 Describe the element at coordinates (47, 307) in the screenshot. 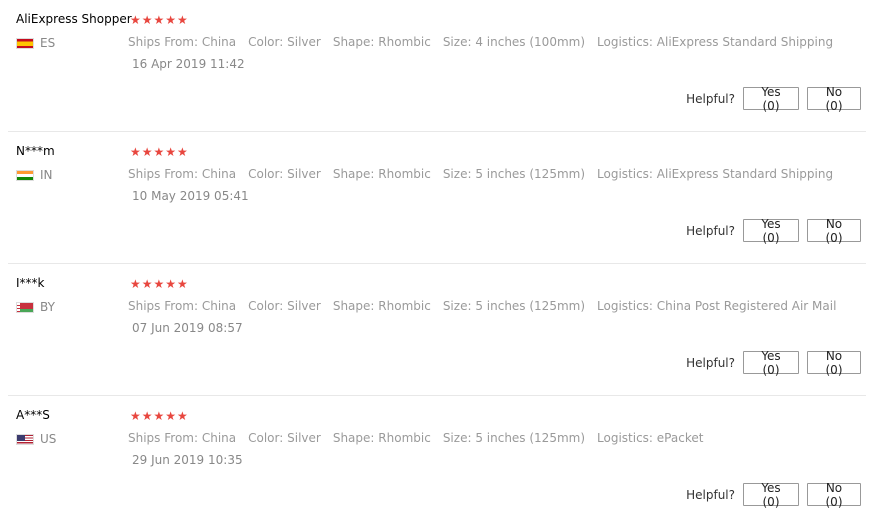

I see `country-code: BY` at that location.